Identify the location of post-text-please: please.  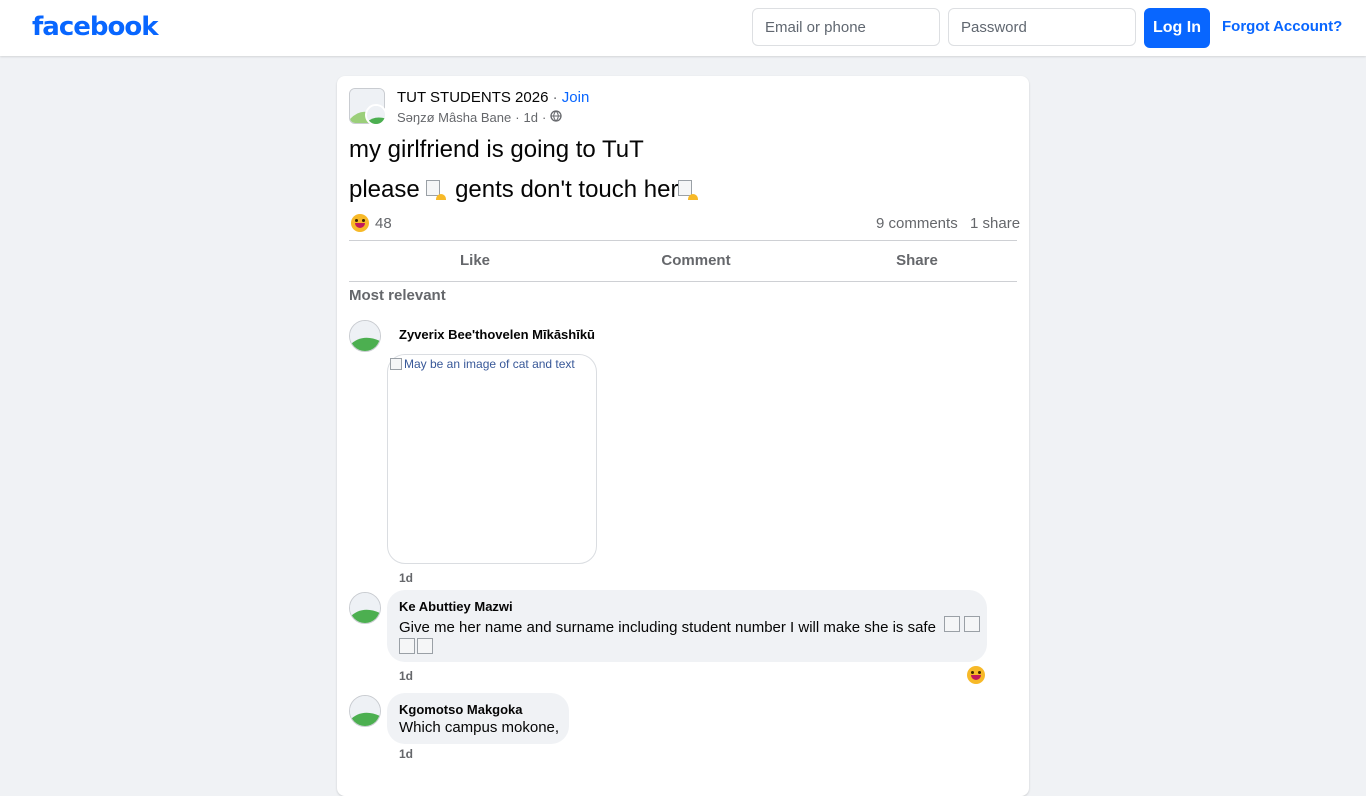
(384, 189).